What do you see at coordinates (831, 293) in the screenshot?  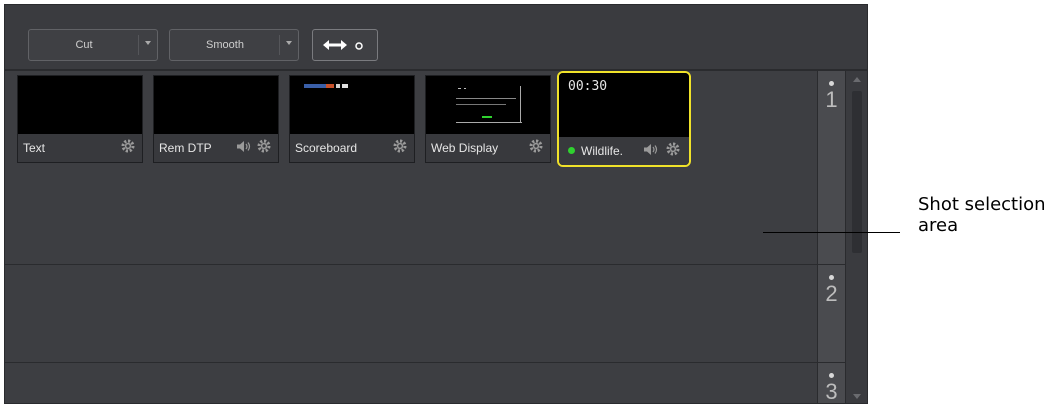 I see `row-number-label: 2` at bounding box center [831, 293].